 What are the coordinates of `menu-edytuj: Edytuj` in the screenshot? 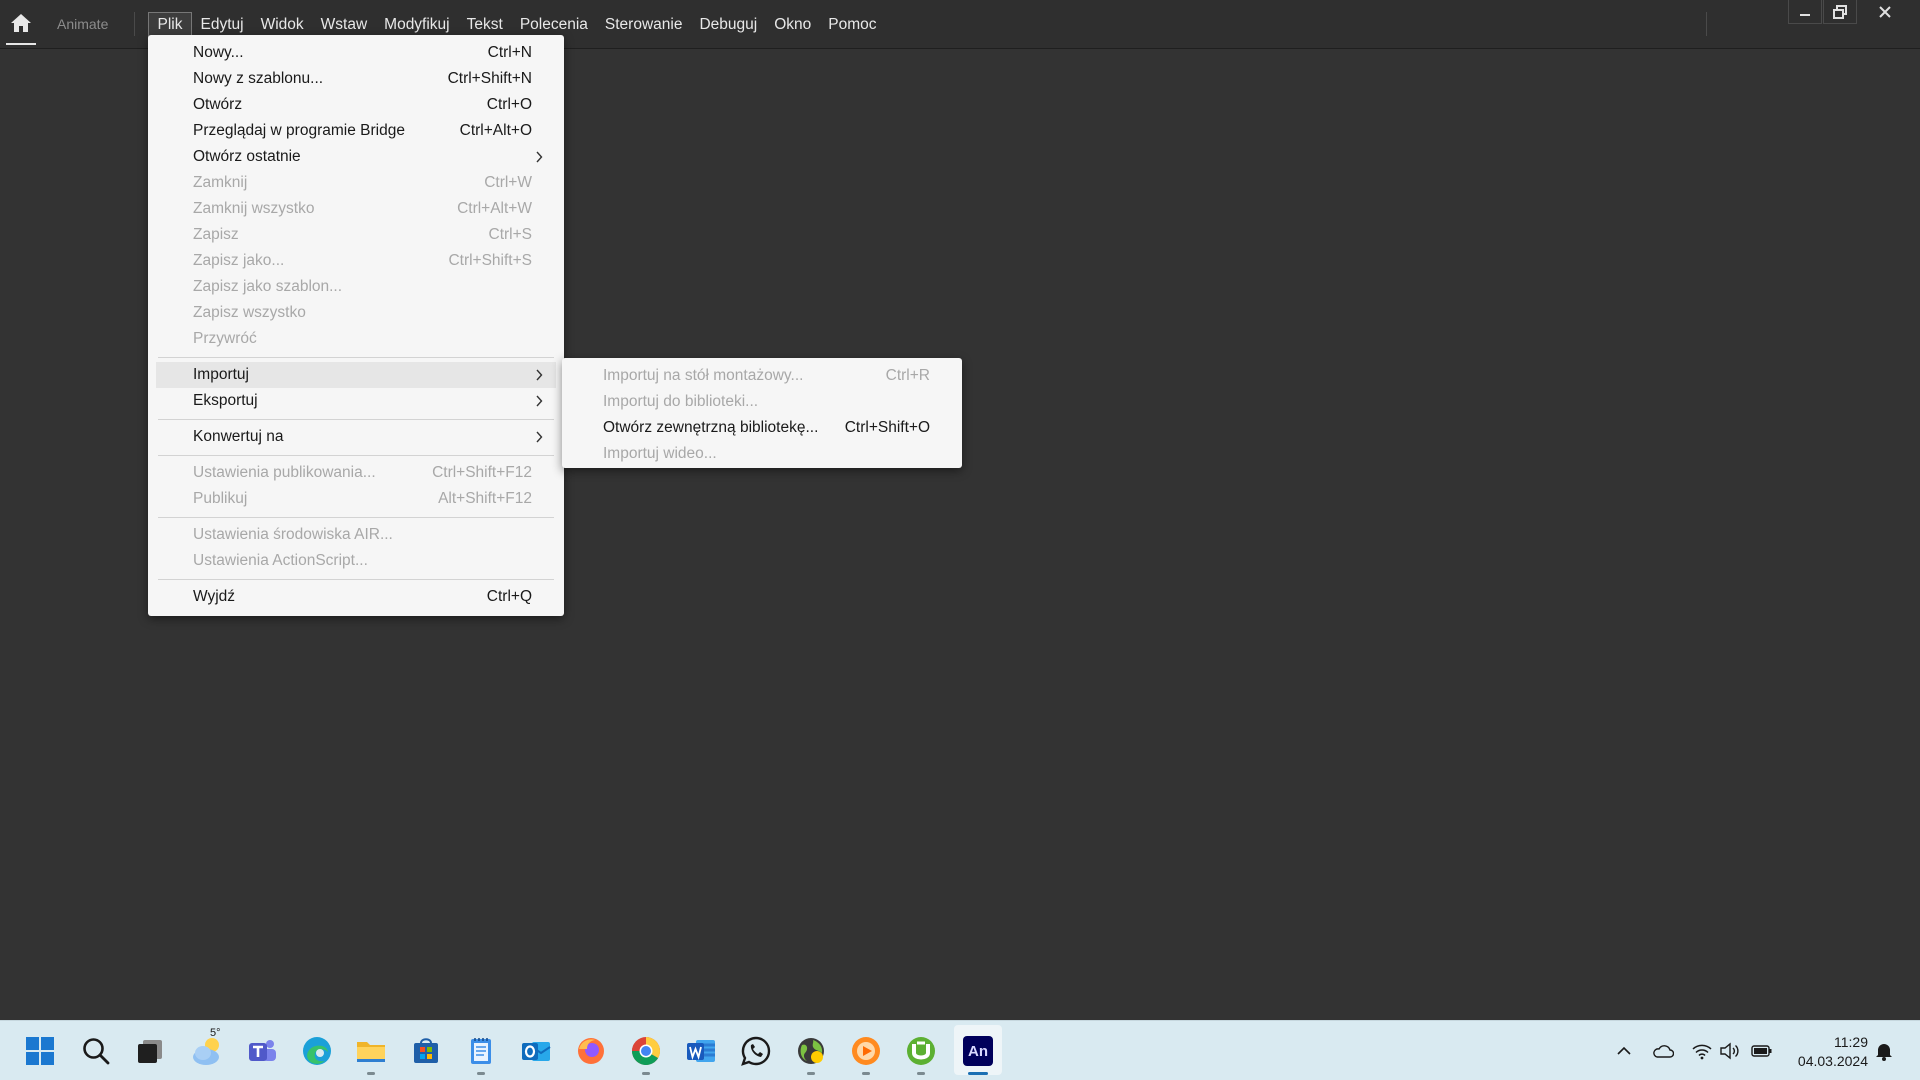 It's located at (222, 25).